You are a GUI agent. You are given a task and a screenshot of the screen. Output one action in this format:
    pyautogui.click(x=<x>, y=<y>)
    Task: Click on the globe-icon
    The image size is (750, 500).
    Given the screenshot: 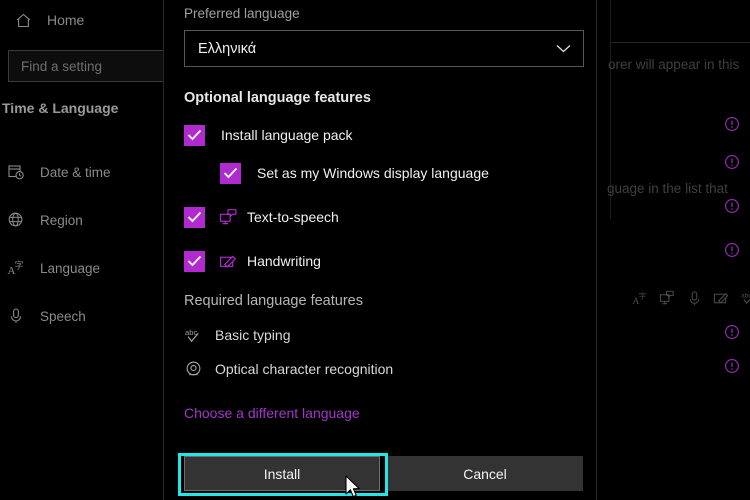 What is the action you would take?
    pyautogui.click(x=16, y=220)
    